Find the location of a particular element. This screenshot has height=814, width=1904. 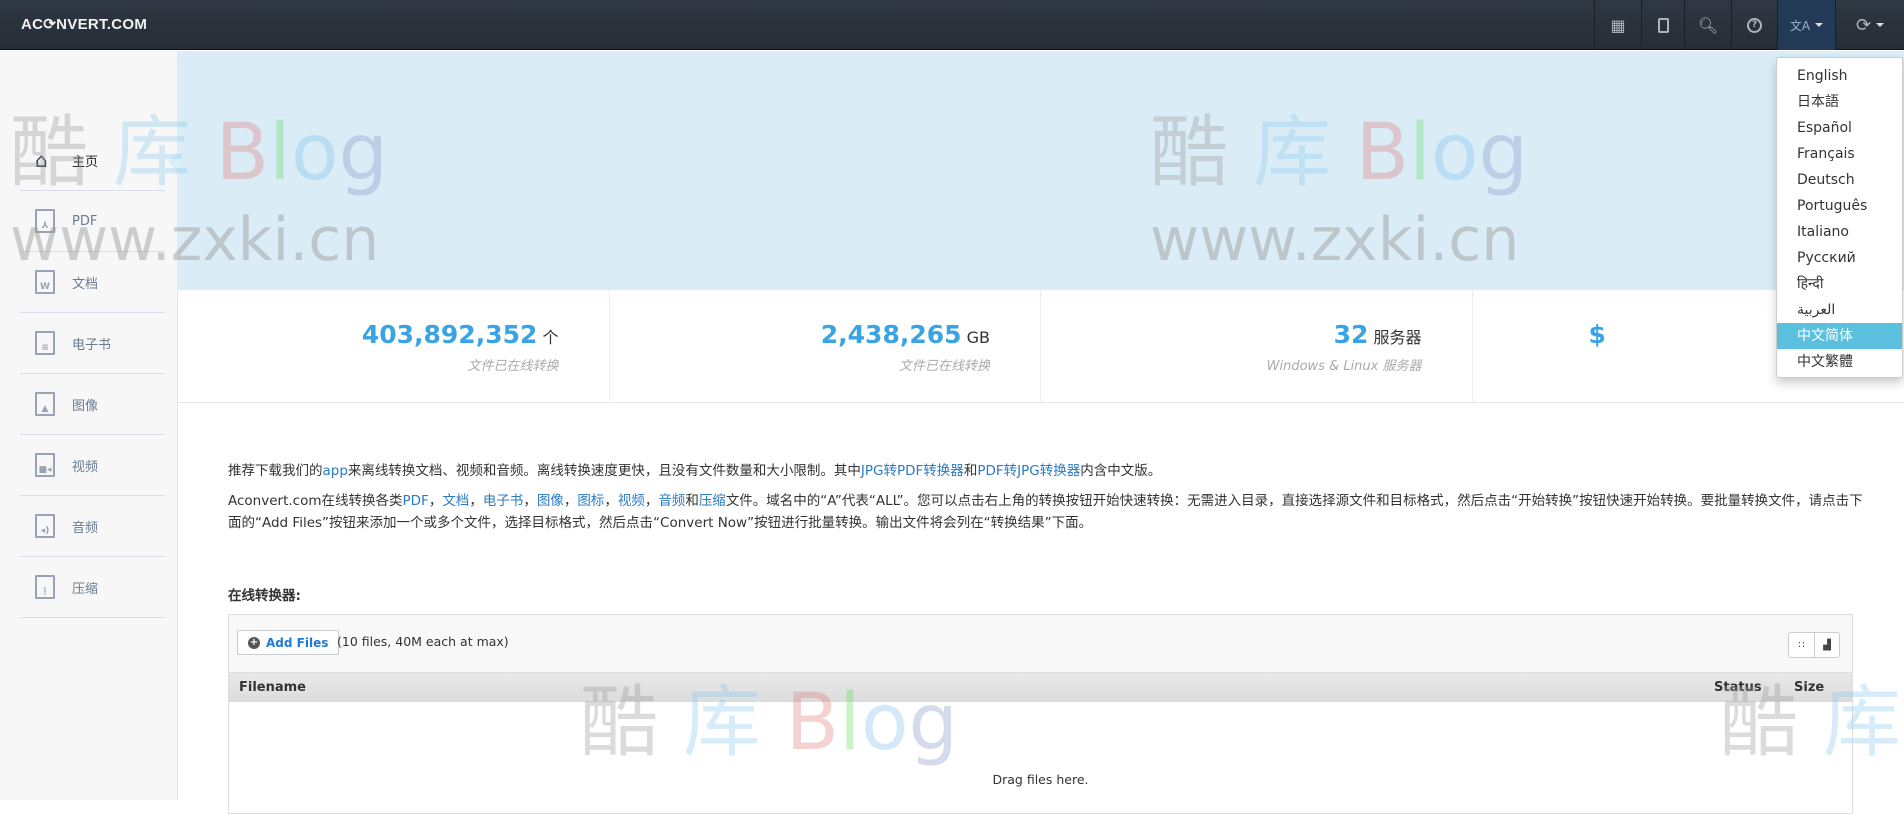

language-option: हिन्दी is located at coordinates (1839, 284).